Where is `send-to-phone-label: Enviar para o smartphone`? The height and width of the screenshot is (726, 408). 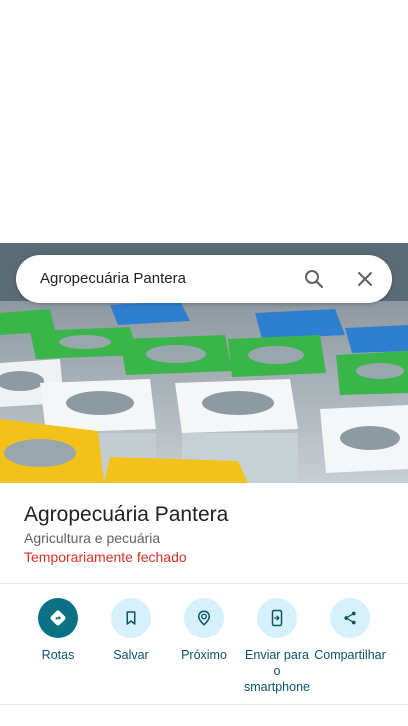
send-to-phone-label: Enviar para o smartphone is located at coordinates (276, 671).